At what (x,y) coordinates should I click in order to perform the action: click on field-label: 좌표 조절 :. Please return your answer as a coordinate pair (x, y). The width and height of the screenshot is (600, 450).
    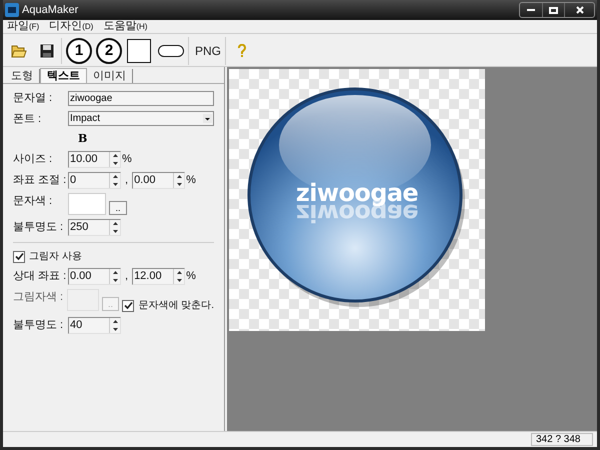
    Looking at the image, I should click on (40, 180).